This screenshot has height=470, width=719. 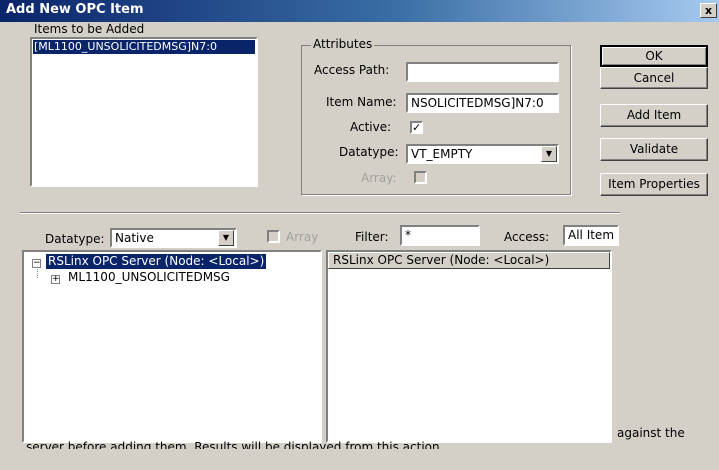 What do you see at coordinates (371, 127) in the screenshot?
I see `active-label: Active:` at bounding box center [371, 127].